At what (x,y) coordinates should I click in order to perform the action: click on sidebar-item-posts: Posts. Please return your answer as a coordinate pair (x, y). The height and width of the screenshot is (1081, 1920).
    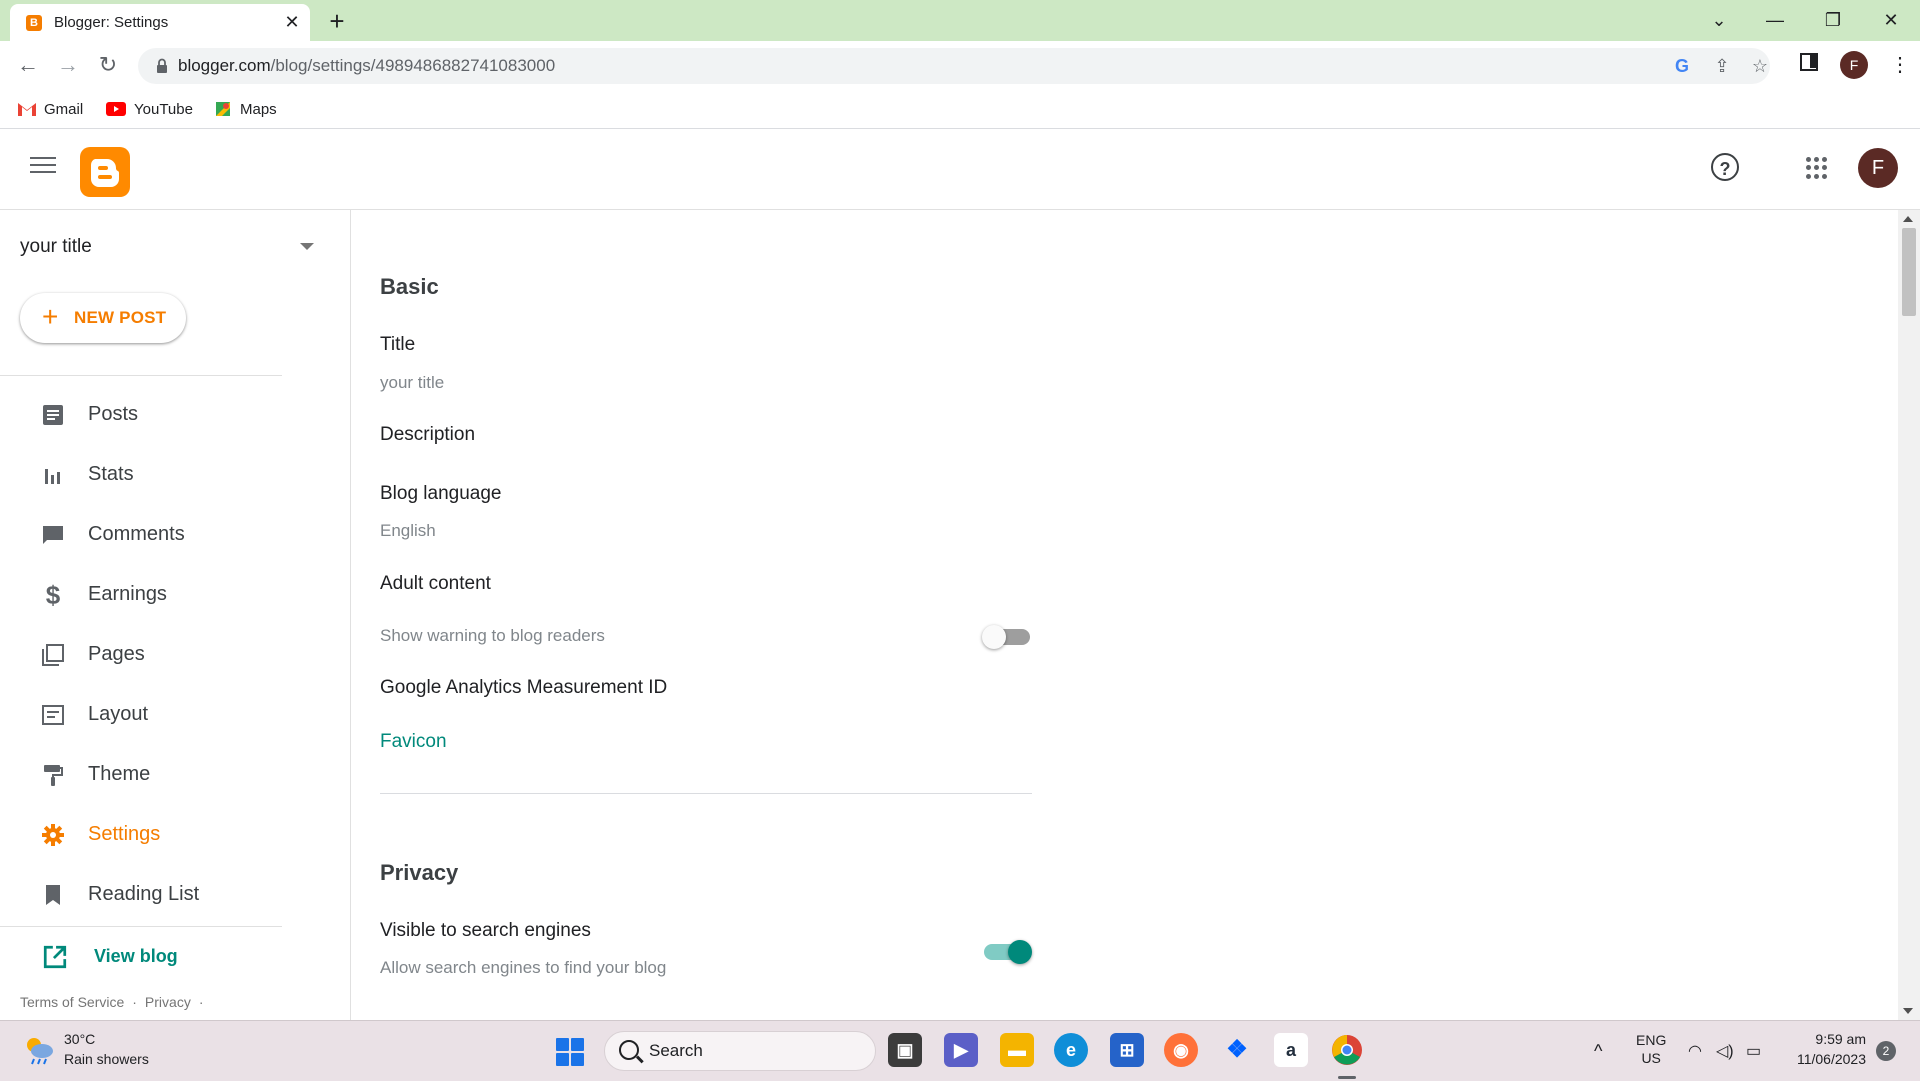
    Looking at the image, I should click on (141, 415).